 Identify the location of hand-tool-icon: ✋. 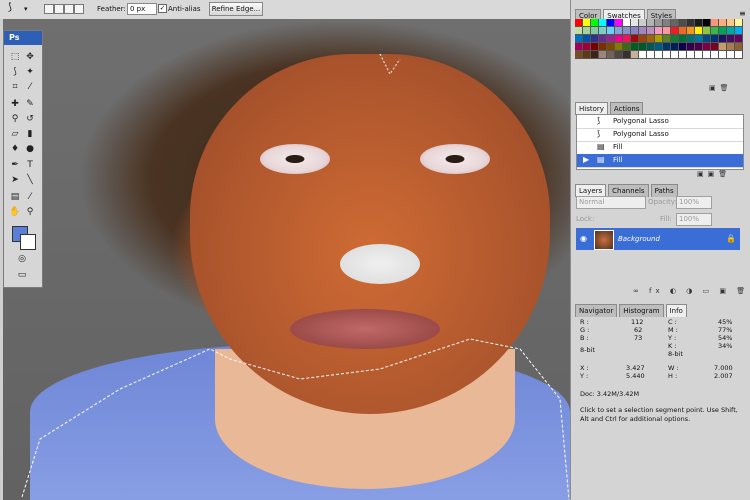
(15, 212).